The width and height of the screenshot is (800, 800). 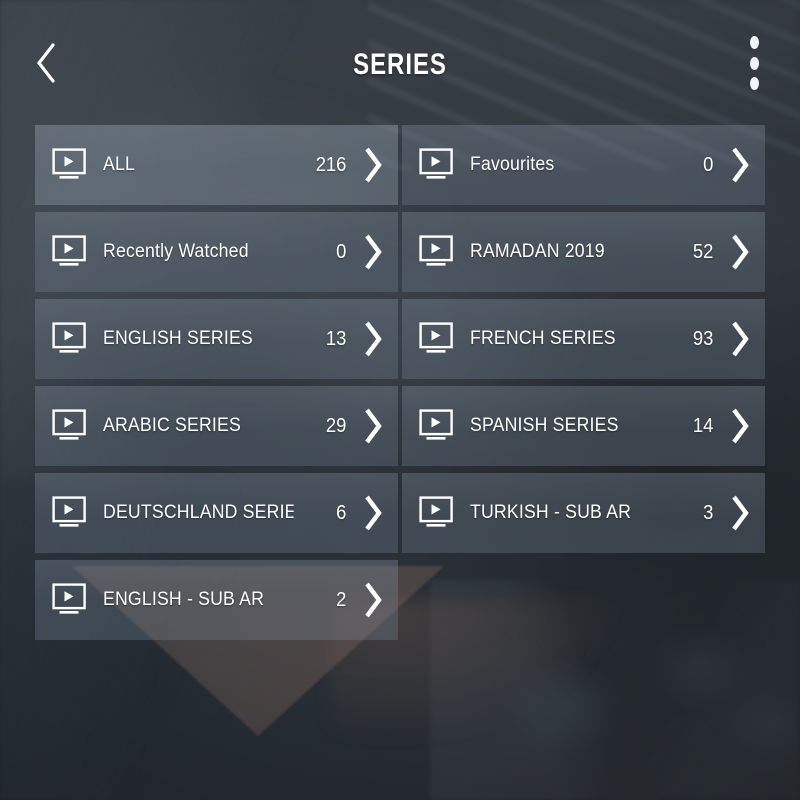 What do you see at coordinates (336, 425) in the screenshot?
I see `category-count: 29` at bounding box center [336, 425].